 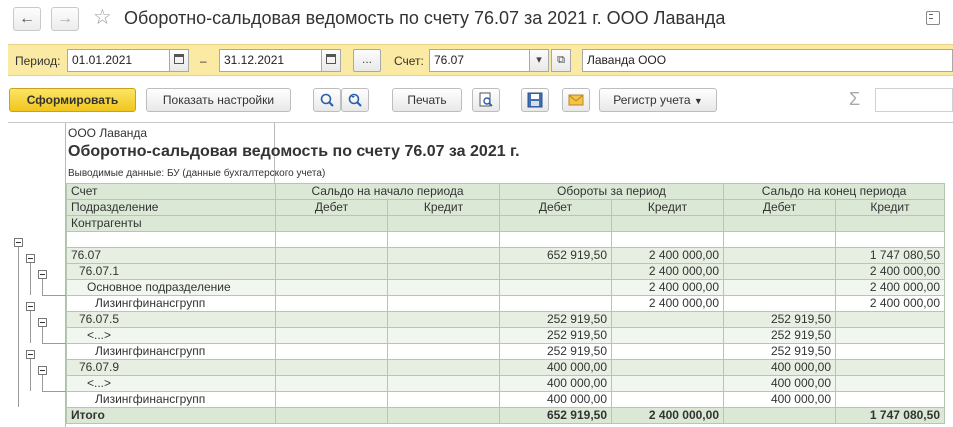 What do you see at coordinates (355, 100) in the screenshot?
I see `advanced-search-button` at bounding box center [355, 100].